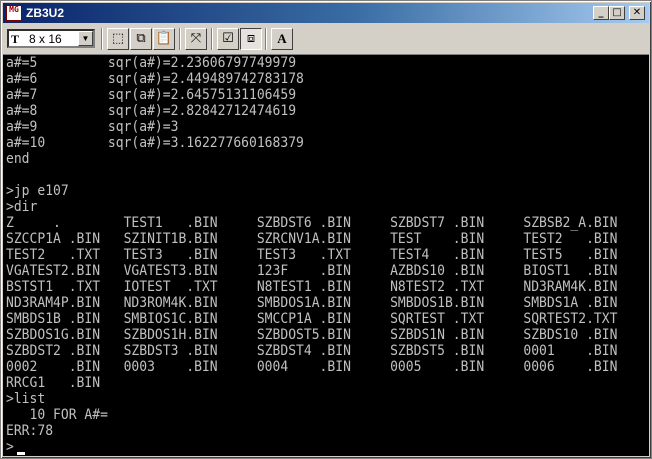  I want to click on mark-icon: ⬚, so click(118, 38).